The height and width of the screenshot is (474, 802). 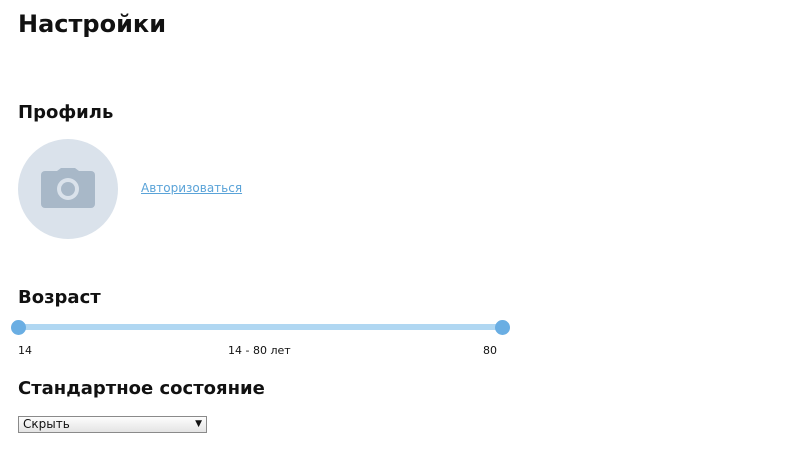 What do you see at coordinates (59, 297) in the screenshot?
I see `age-section-title: Возраст` at bounding box center [59, 297].